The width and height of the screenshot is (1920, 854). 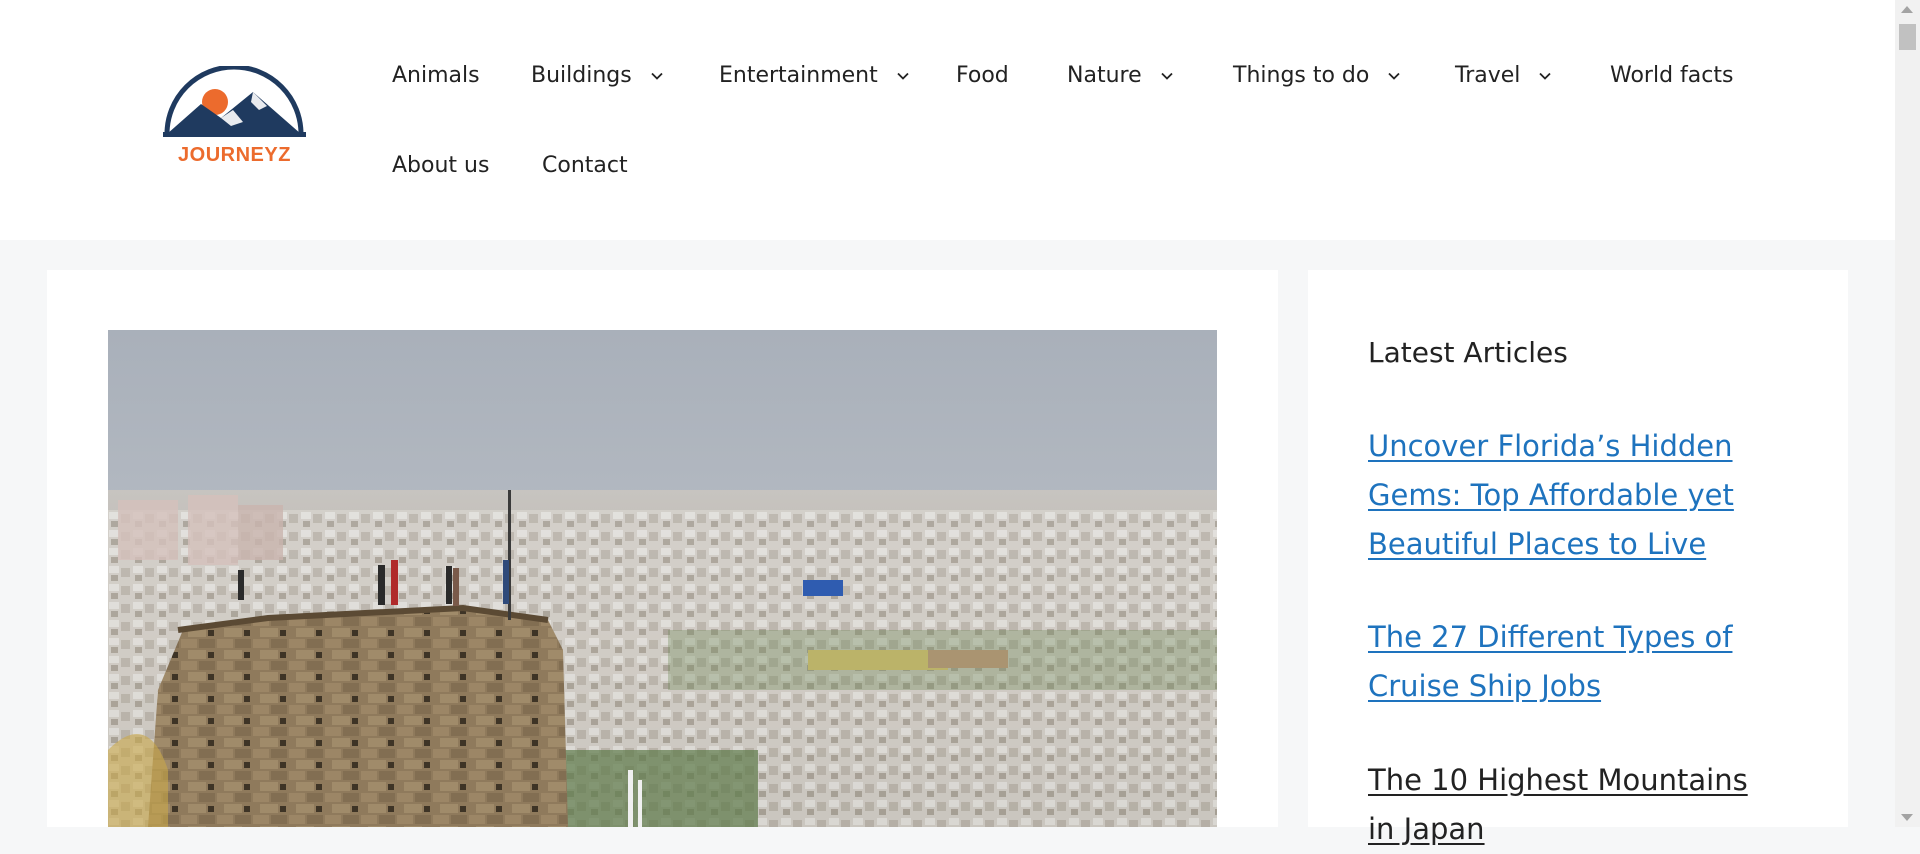 I want to click on nav-item-world-facts: World facts, so click(x=1671, y=75).